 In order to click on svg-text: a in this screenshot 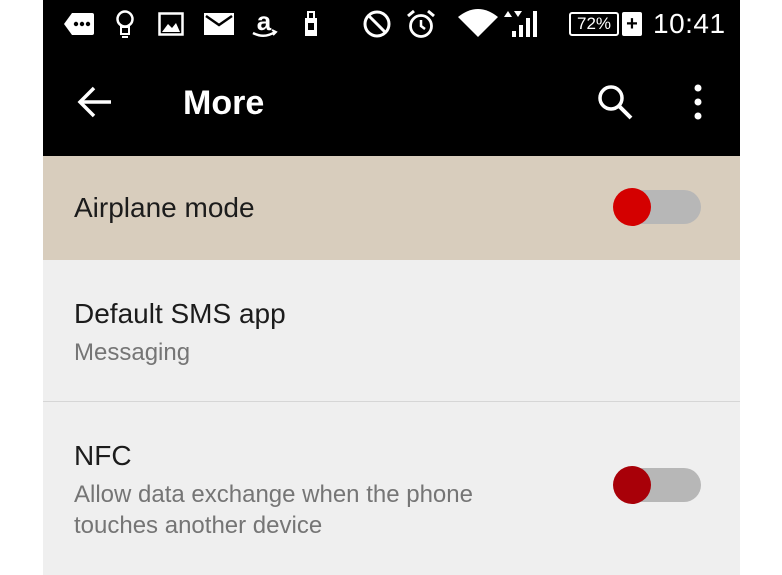, I will do `click(264, 22)`.